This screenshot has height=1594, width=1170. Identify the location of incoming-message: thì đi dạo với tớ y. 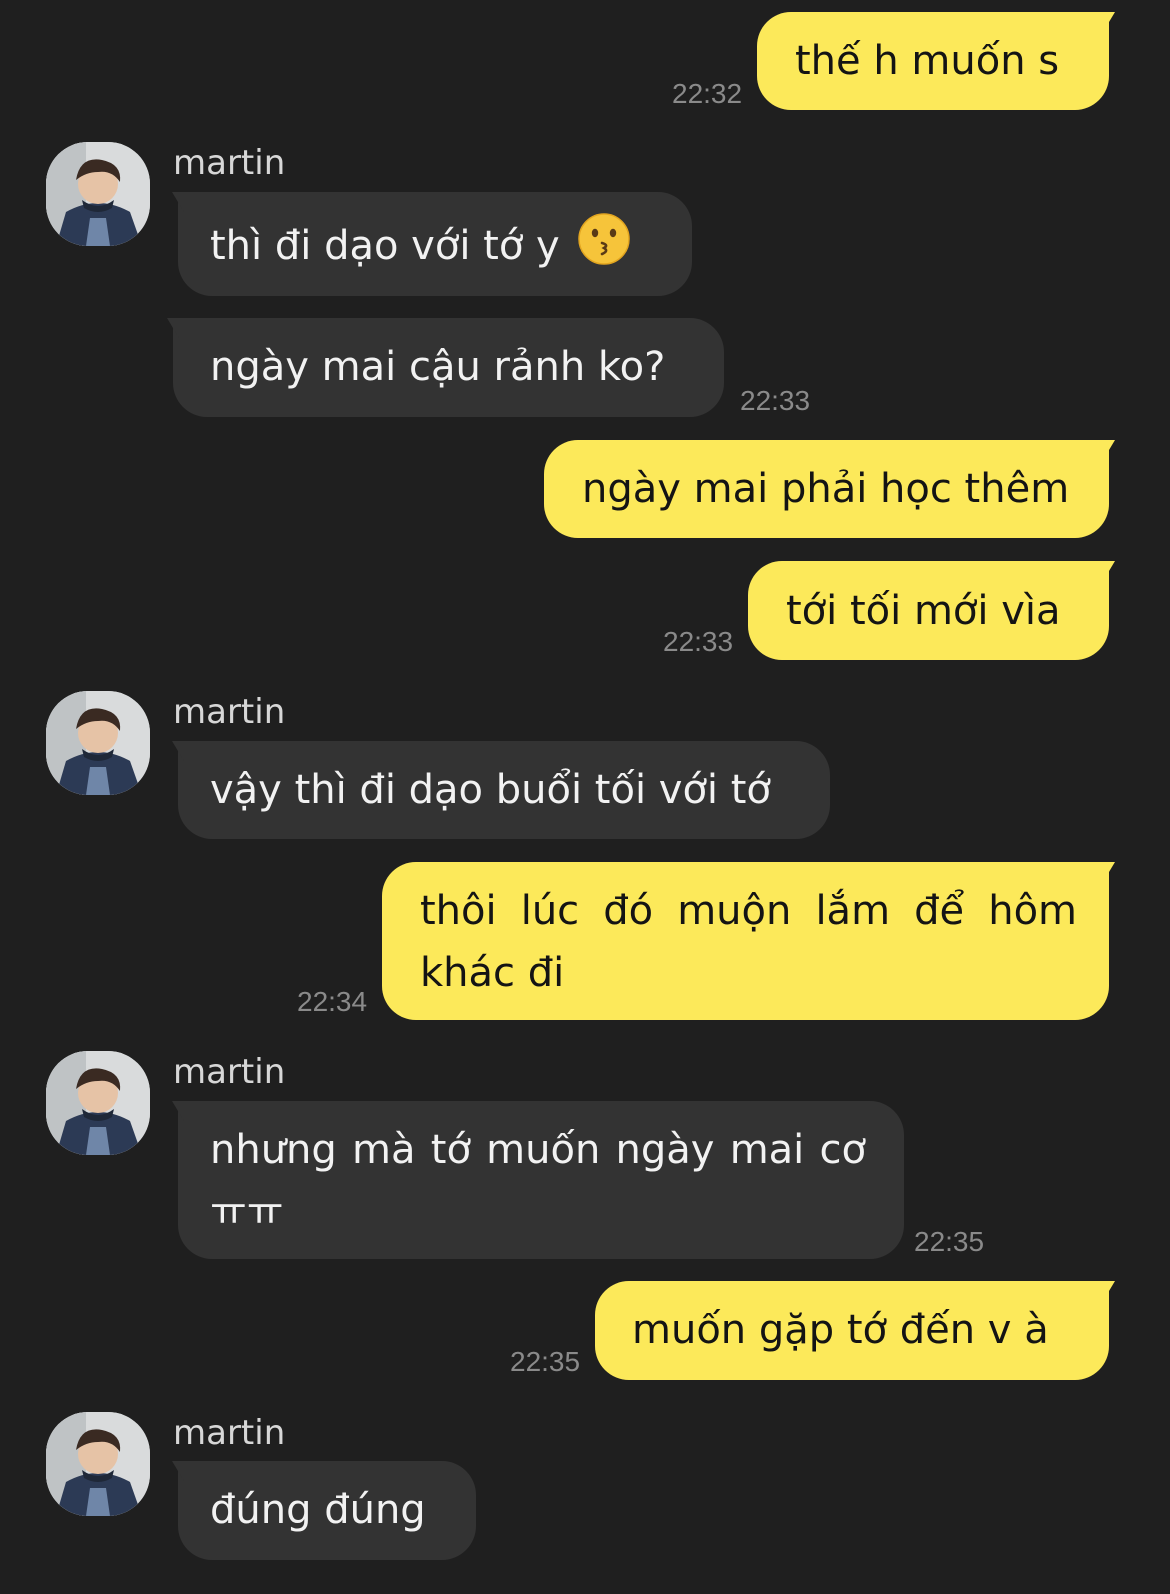
(432, 244).